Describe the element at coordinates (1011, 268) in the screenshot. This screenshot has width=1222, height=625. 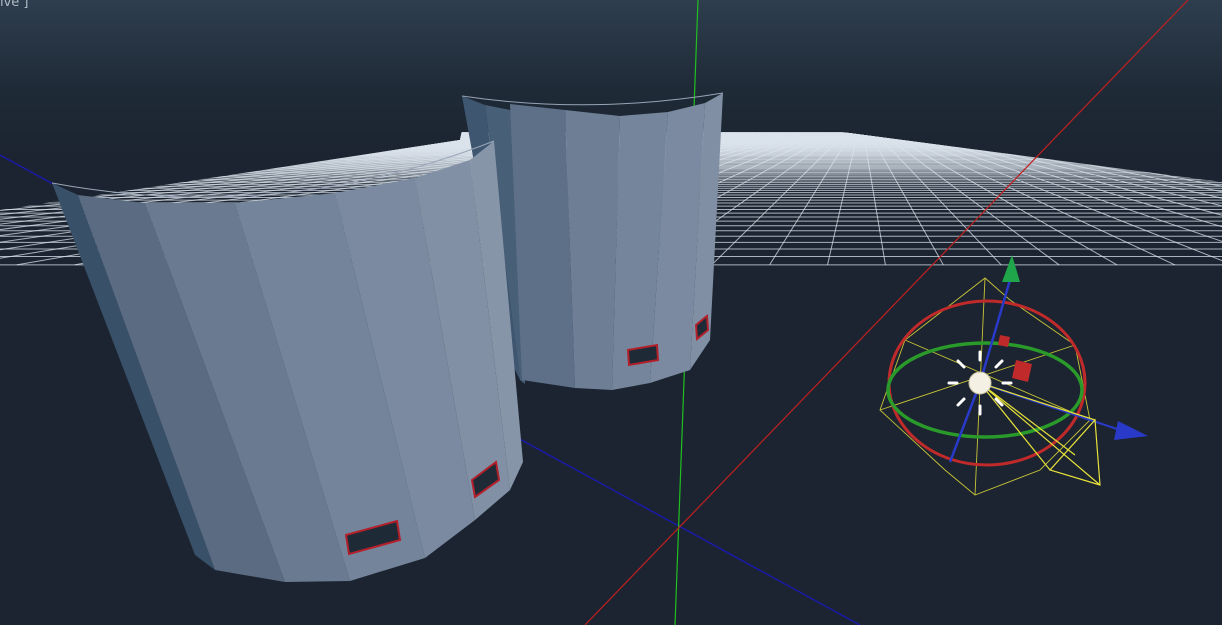
I see `move-y-arrow` at that location.